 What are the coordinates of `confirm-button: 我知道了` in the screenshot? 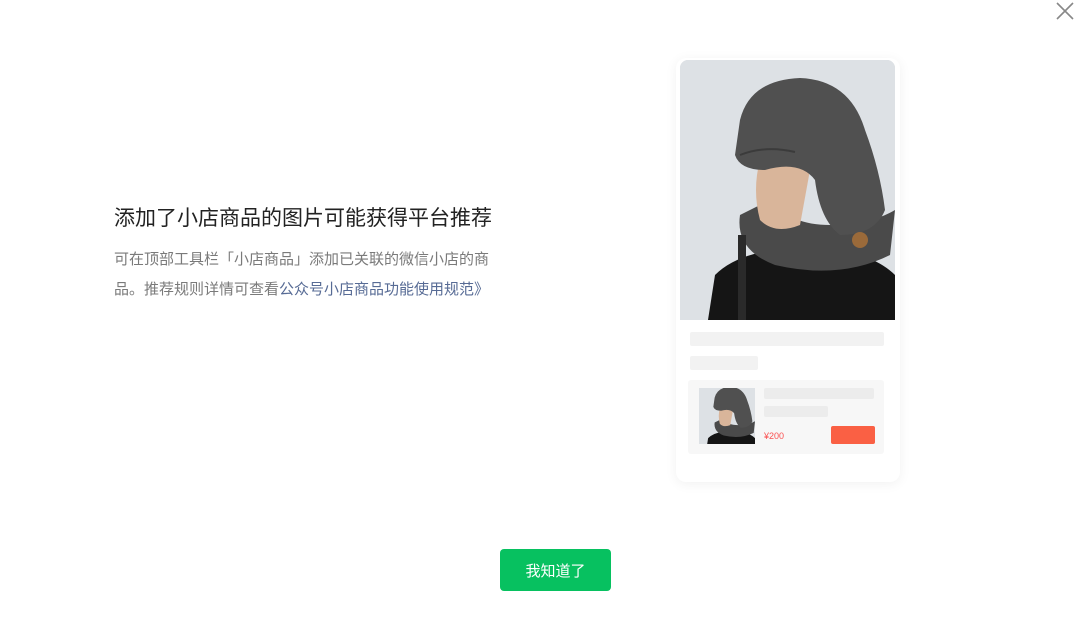 It's located at (555, 570).